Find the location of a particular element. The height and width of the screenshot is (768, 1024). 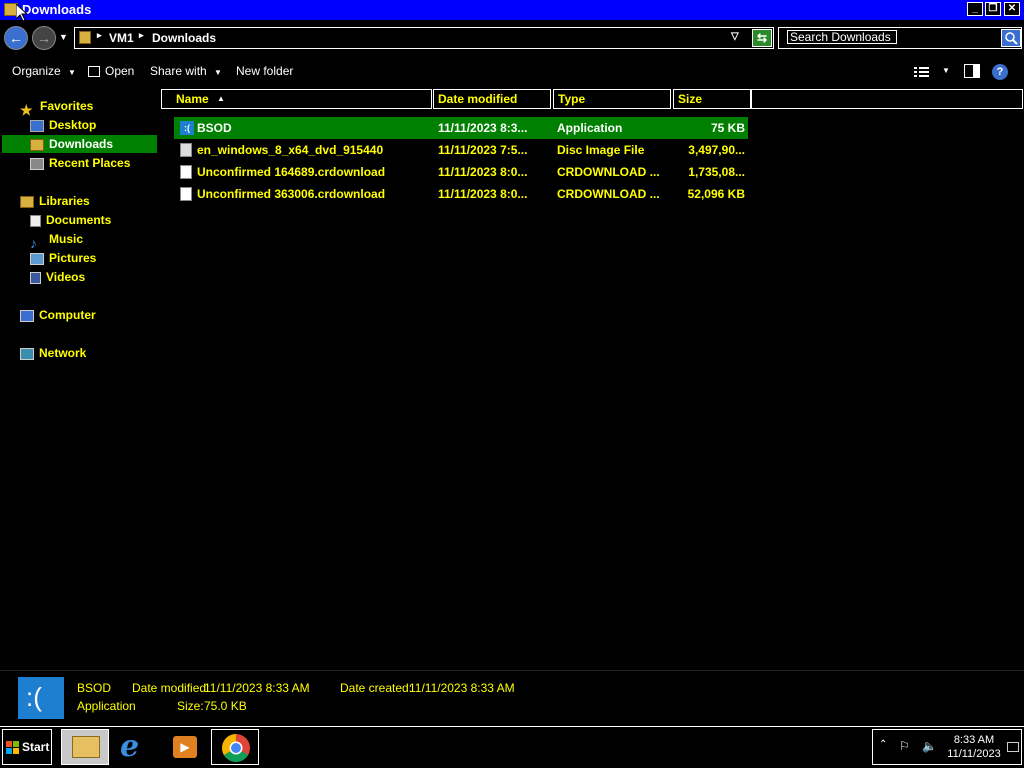

windows-logo-icon is located at coordinates (12, 747).